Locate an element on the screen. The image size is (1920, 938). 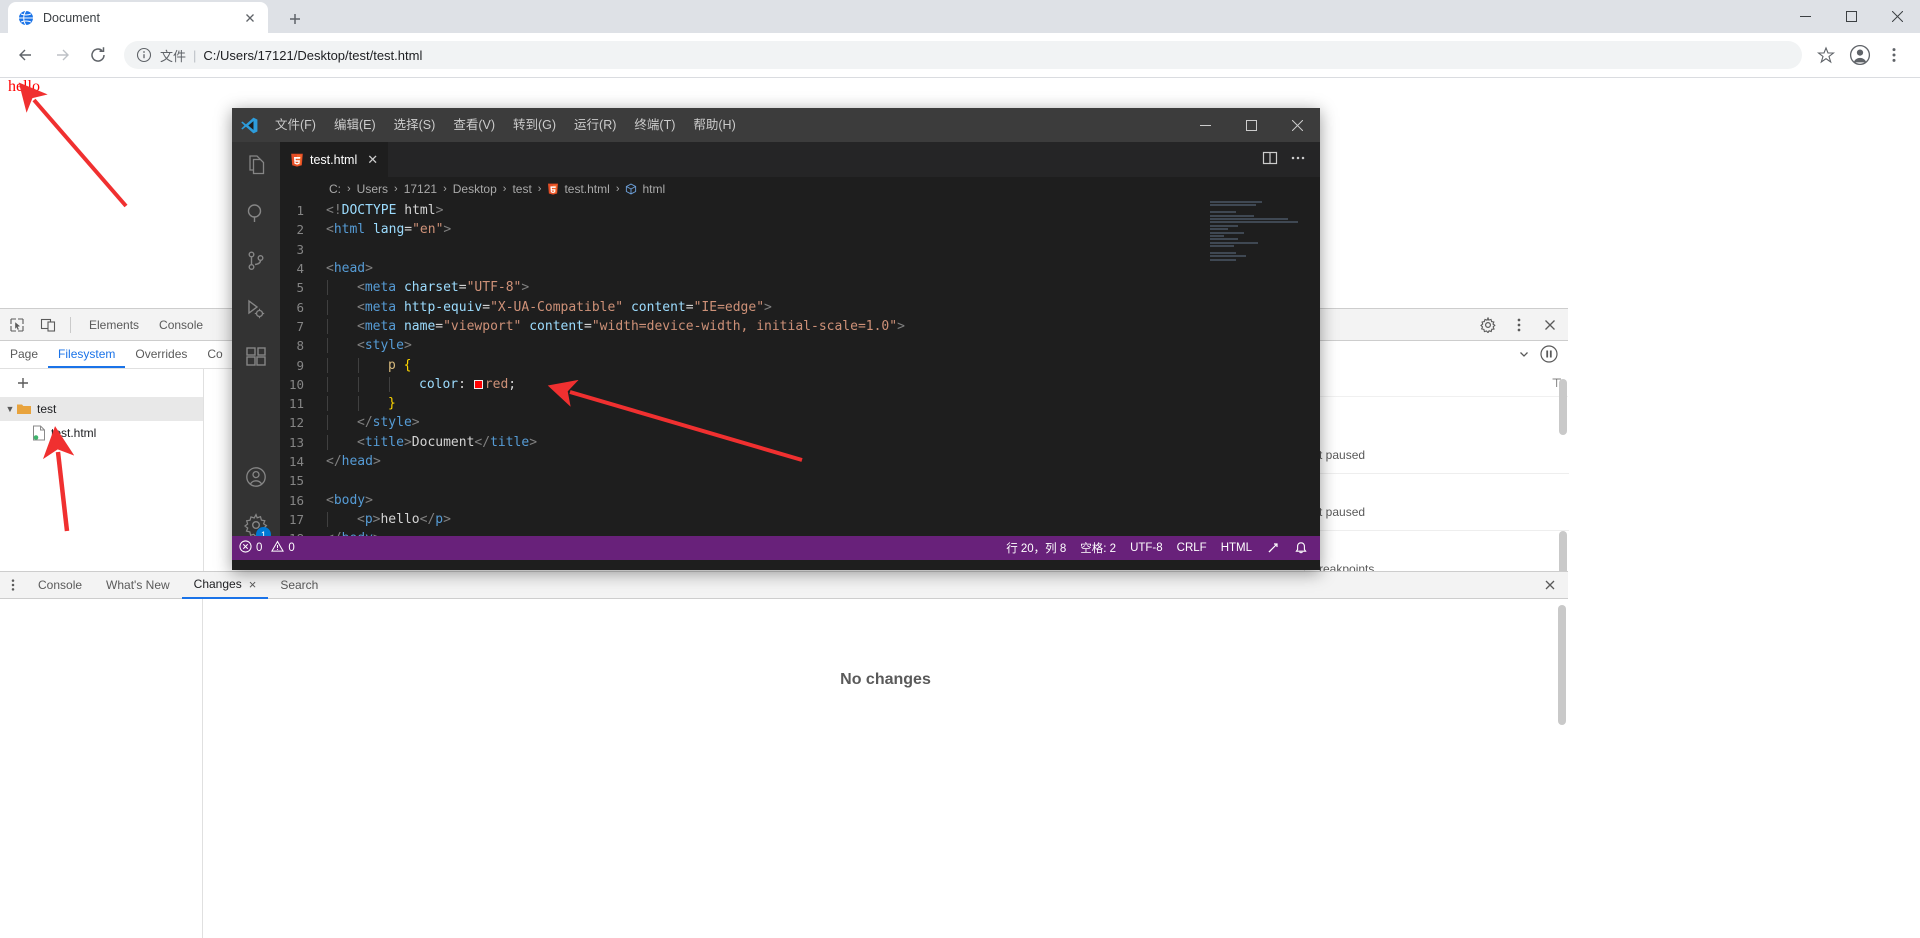
activity-bar-extensions is located at coordinates (256, 358).